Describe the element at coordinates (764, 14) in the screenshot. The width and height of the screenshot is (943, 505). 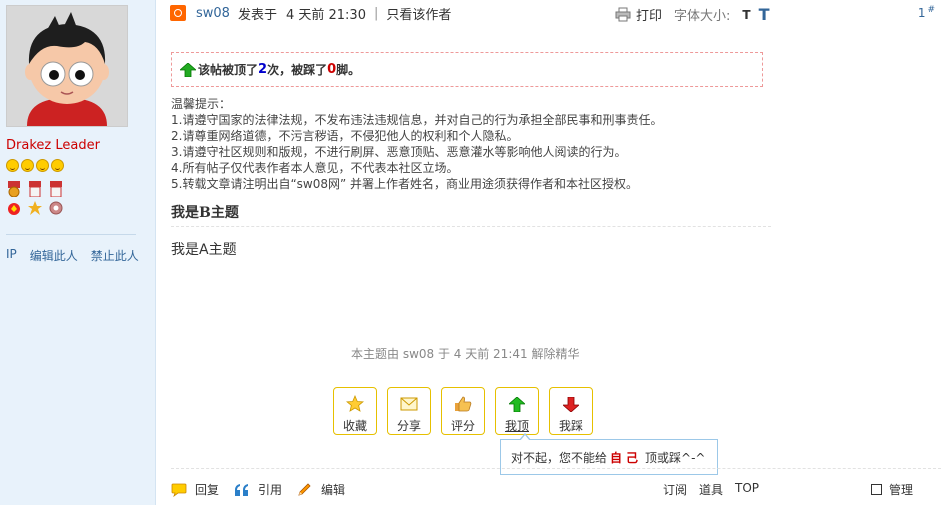
I see `font-large-button: T` at that location.